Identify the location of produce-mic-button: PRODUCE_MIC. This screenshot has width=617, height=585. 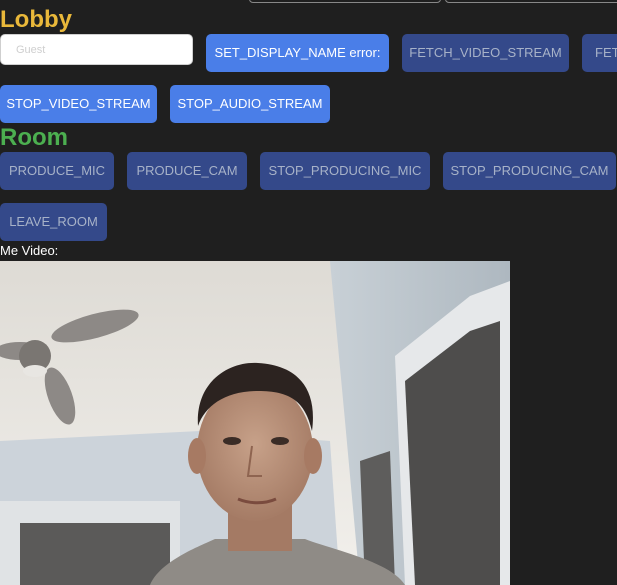
(57, 171).